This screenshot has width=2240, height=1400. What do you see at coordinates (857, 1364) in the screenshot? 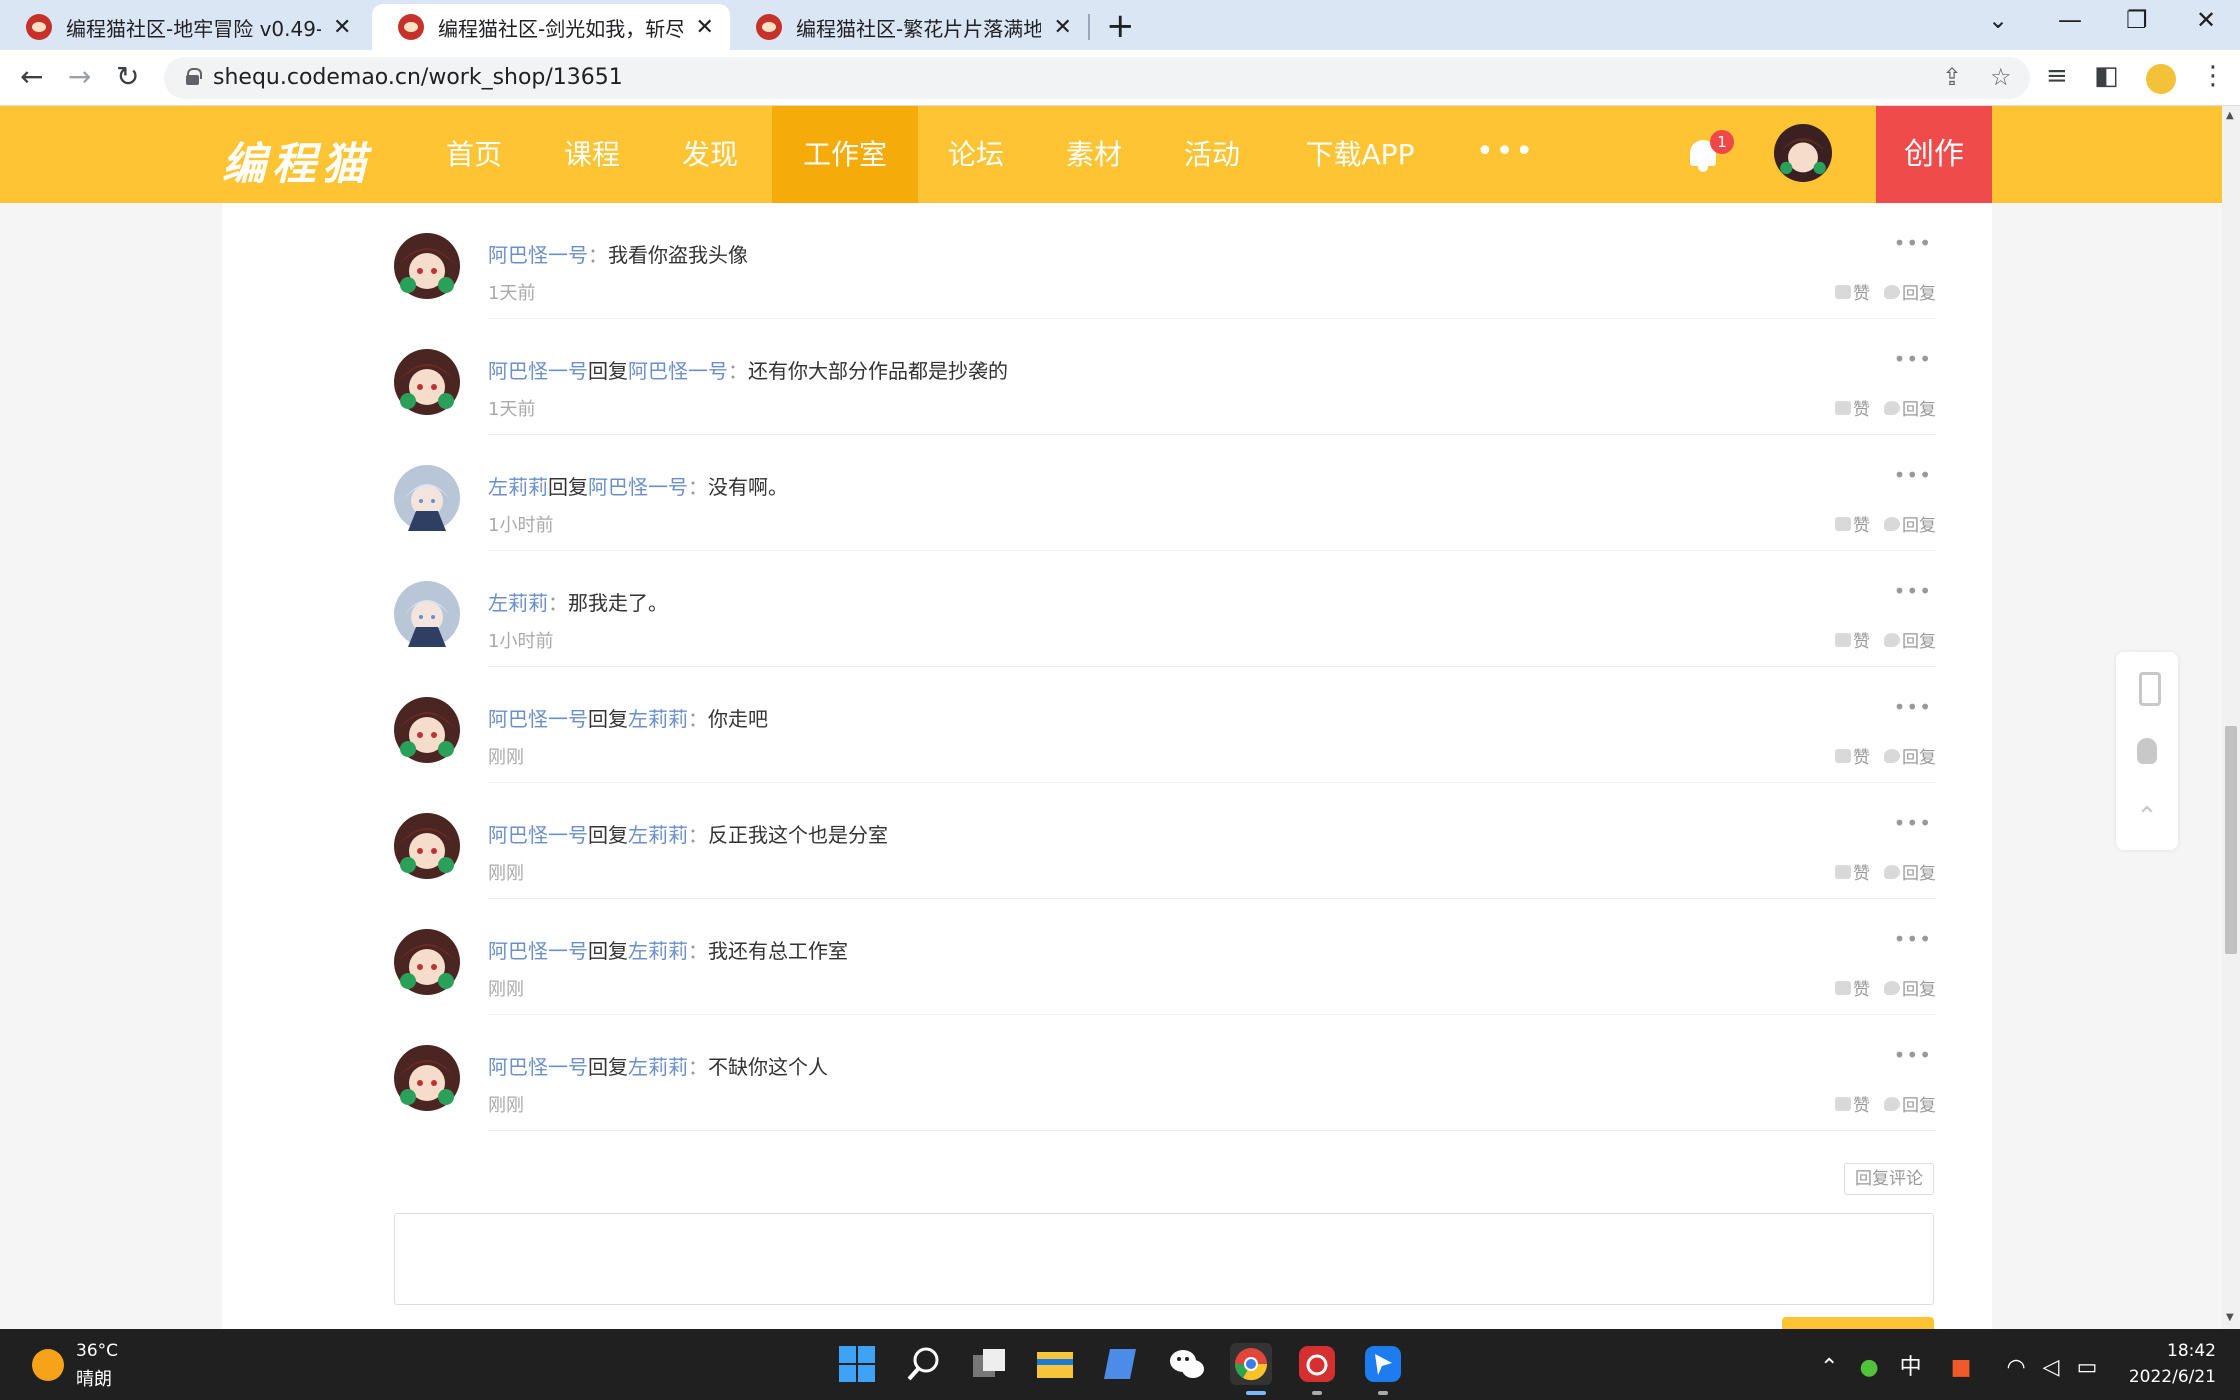
I see `start-menu-icon` at bounding box center [857, 1364].